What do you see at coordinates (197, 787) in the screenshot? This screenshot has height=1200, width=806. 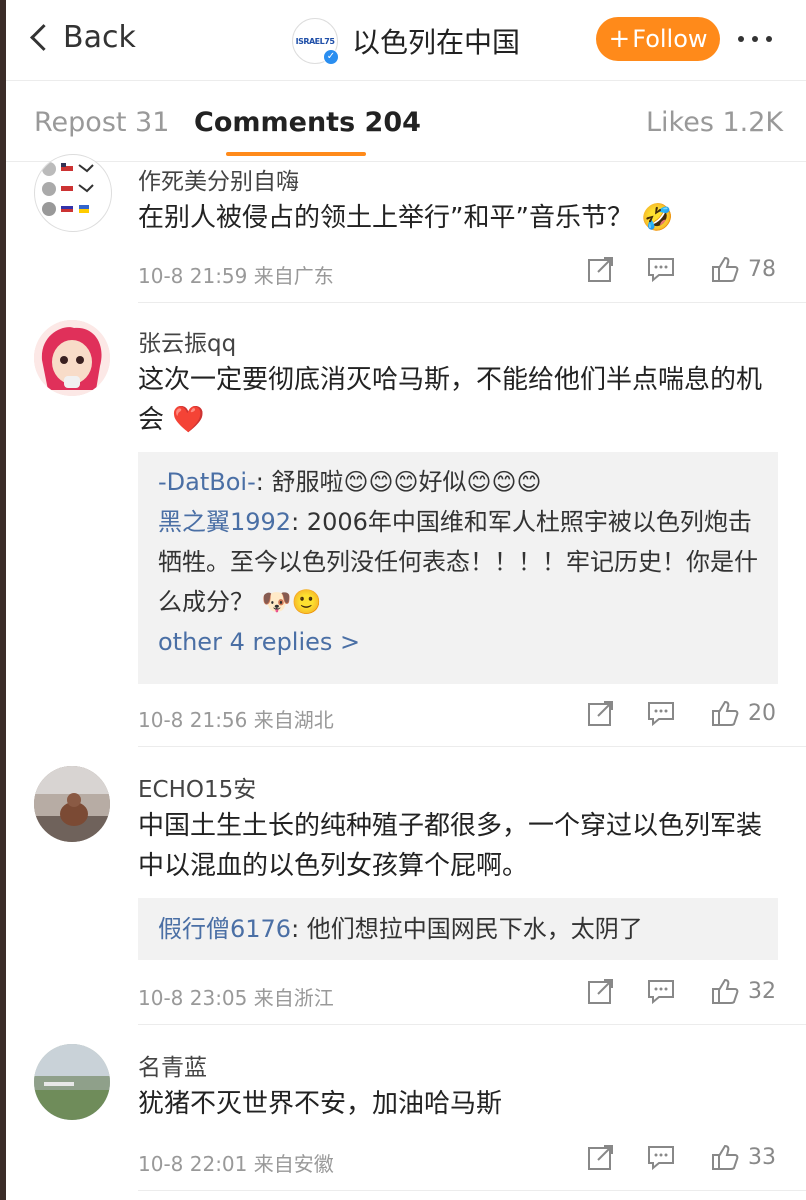 I see `commenter-name: ECHO15安` at bounding box center [197, 787].